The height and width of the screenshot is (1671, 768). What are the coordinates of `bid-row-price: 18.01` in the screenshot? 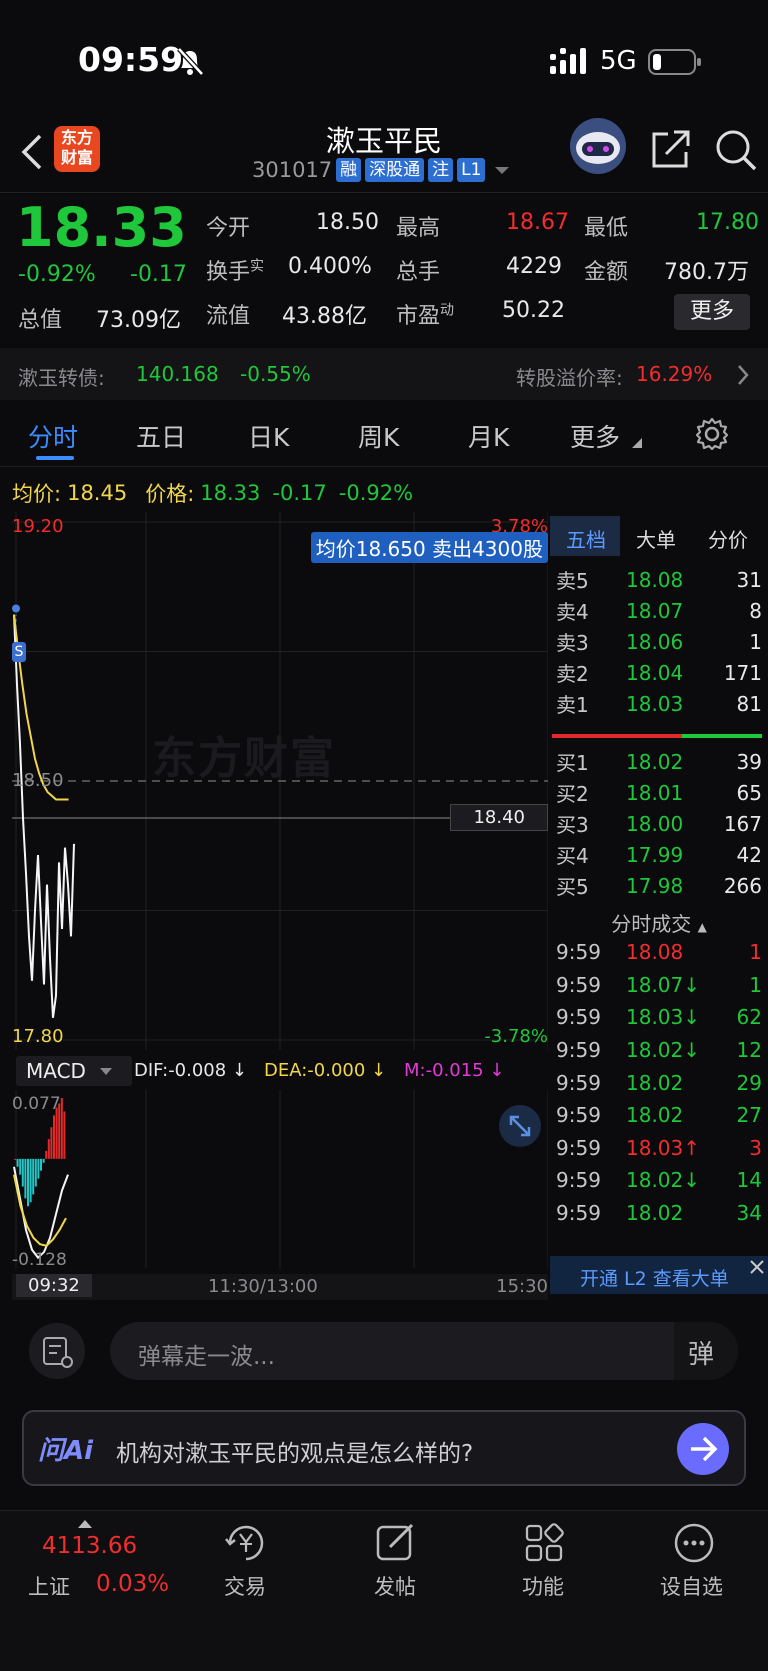 It's located at (655, 792).